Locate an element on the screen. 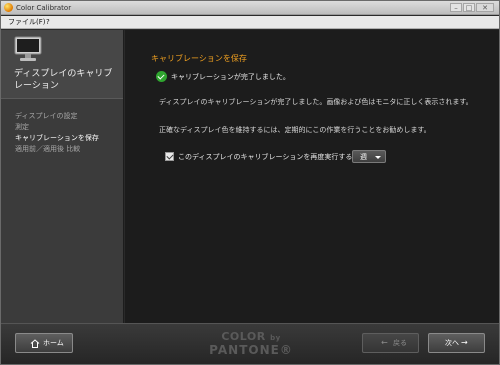 The width and height of the screenshot is (500, 365). reminder-label: このディスプレイのキャリブレーションを再度実行する通知: is located at coordinates (273, 157).